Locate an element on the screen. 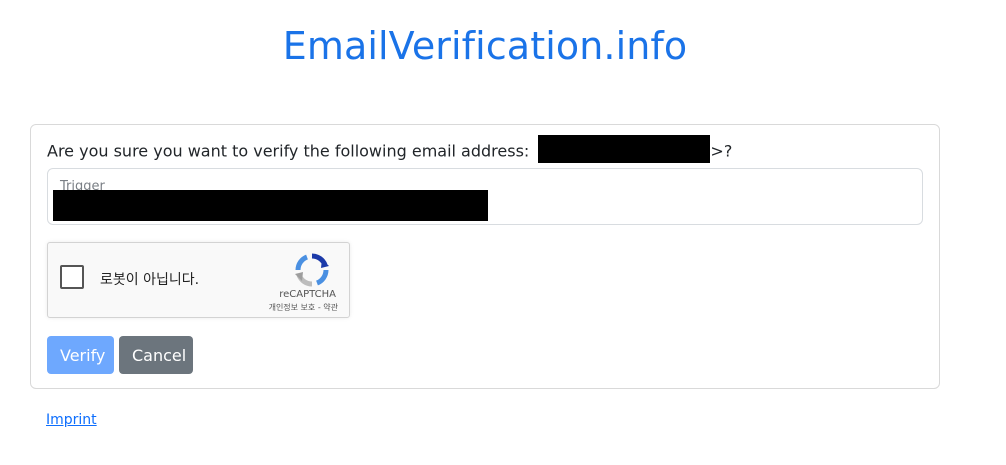 The image size is (1006, 465). recaptcha-label: 로봇이 아닙니다. is located at coordinates (150, 280).